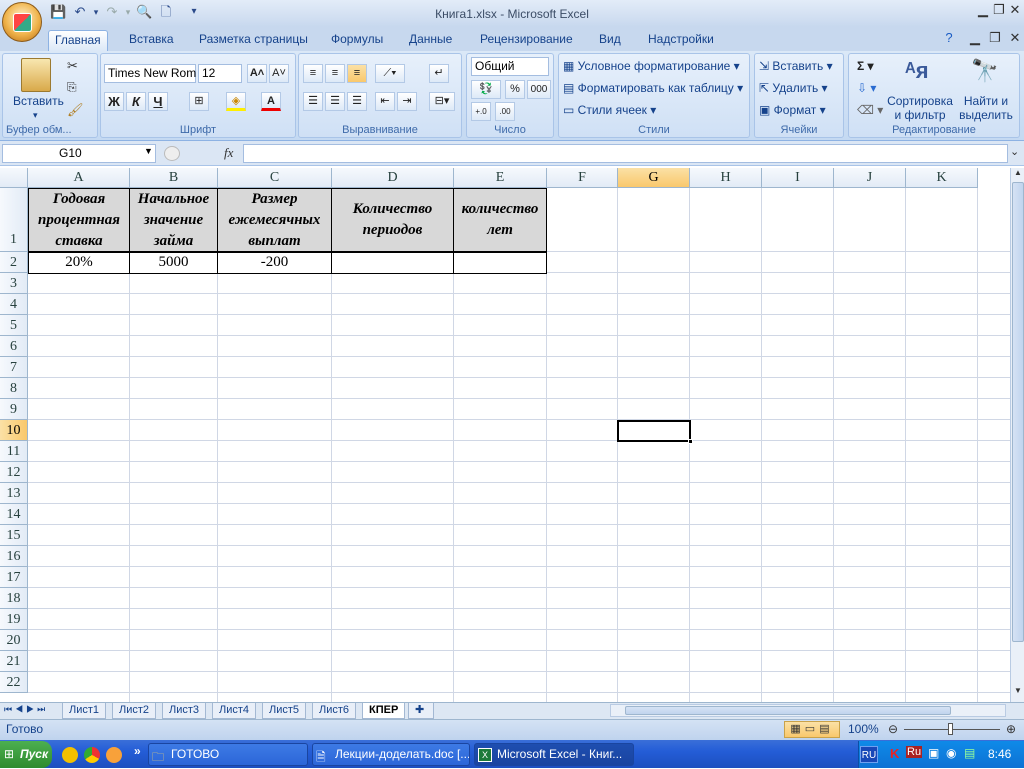 Image resolution: width=1024 pixels, height=769 pixels. What do you see at coordinates (84, 711) in the screenshot?
I see `sheet-tab-1: Лист1` at bounding box center [84, 711].